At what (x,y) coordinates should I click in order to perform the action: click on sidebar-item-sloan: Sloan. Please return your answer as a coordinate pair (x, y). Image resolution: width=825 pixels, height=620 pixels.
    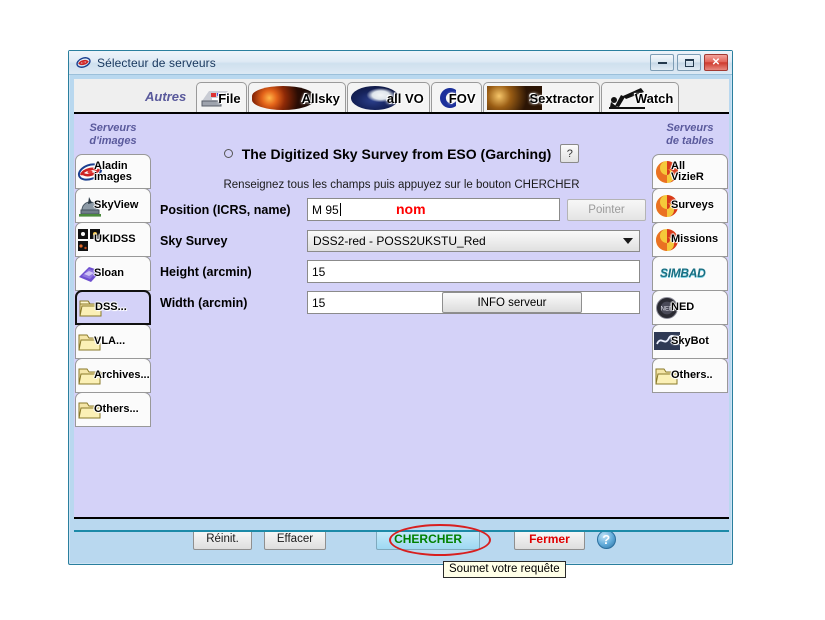
    Looking at the image, I should click on (113, 273).